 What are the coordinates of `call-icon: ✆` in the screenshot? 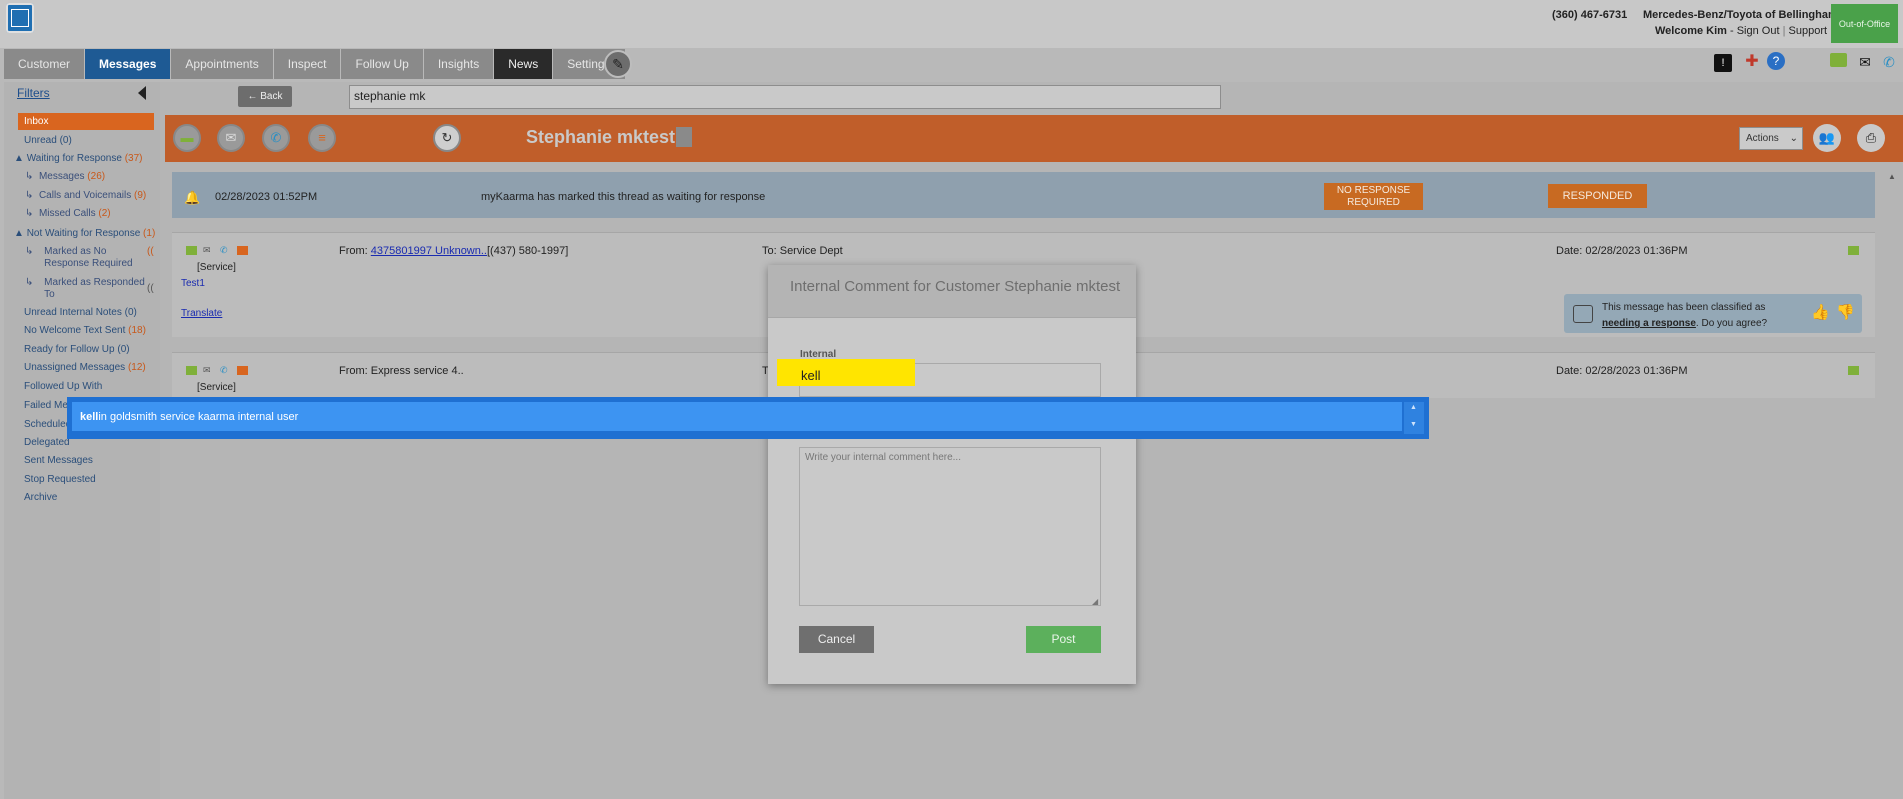 It's located at (276, 138).